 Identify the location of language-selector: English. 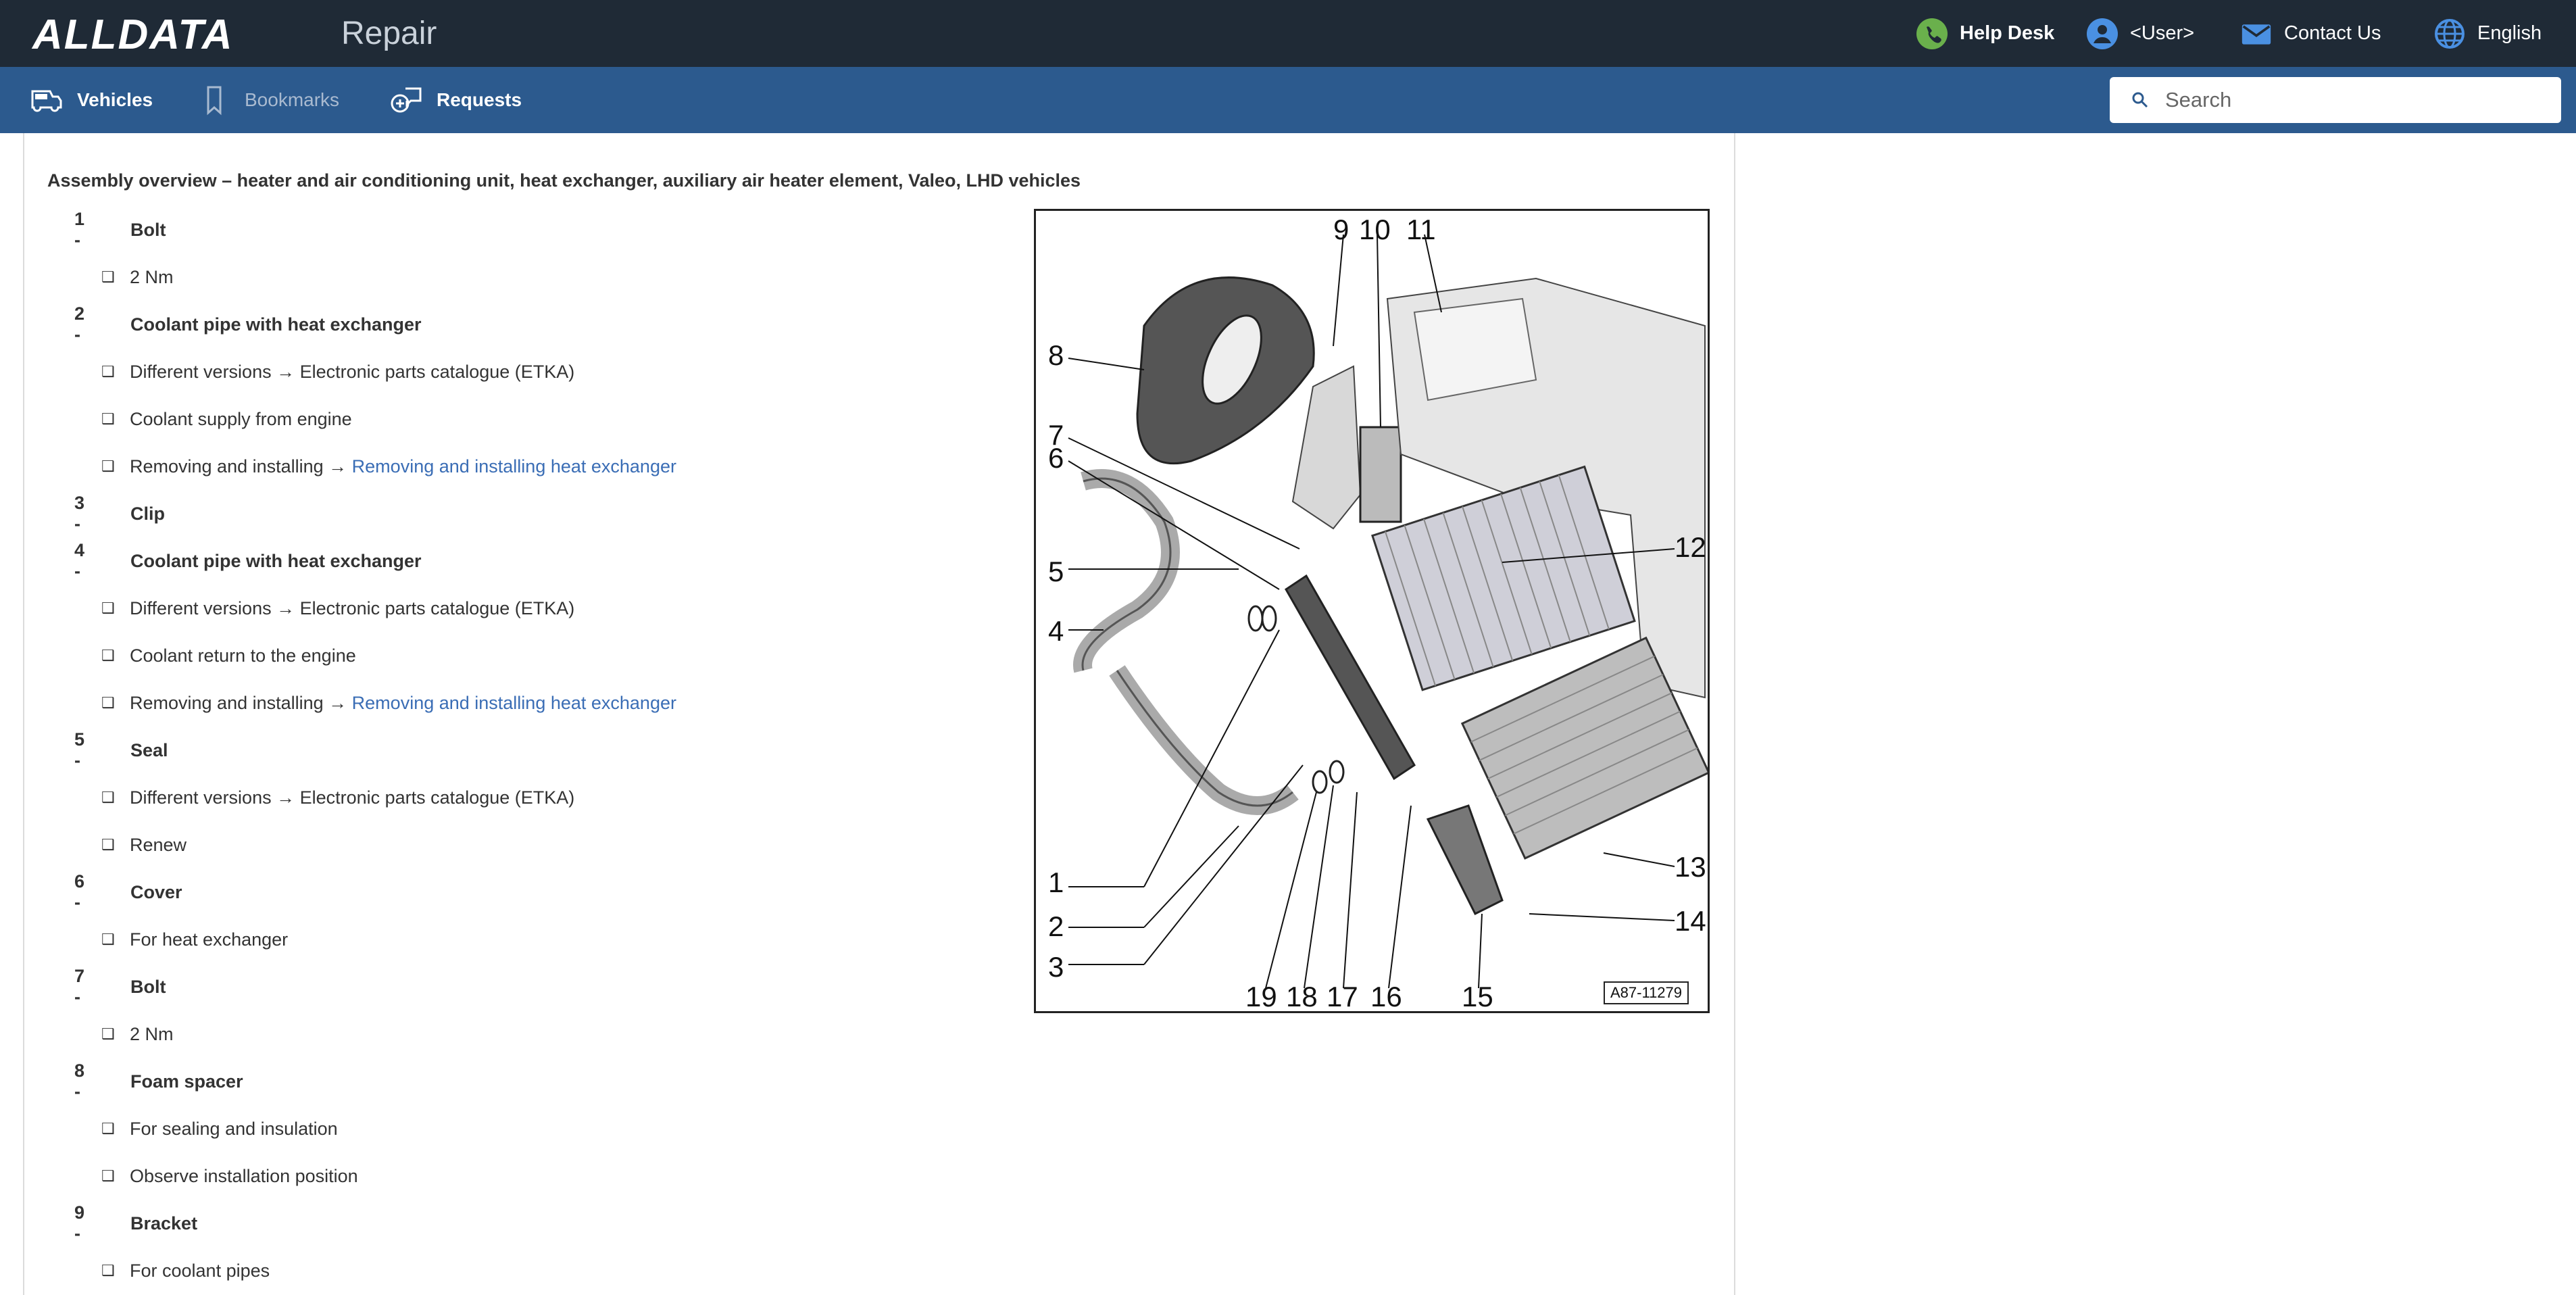
(2488, 33).